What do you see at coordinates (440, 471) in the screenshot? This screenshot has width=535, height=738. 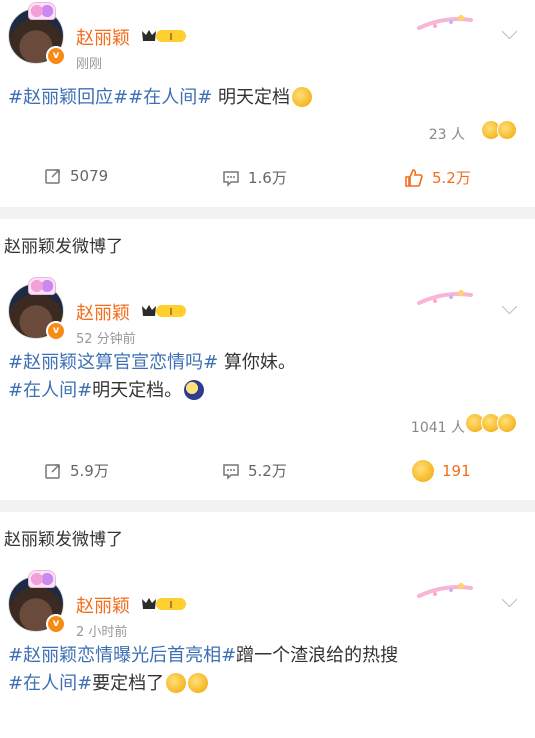 I see `like-button: 191` at bounding box center [440, 471].